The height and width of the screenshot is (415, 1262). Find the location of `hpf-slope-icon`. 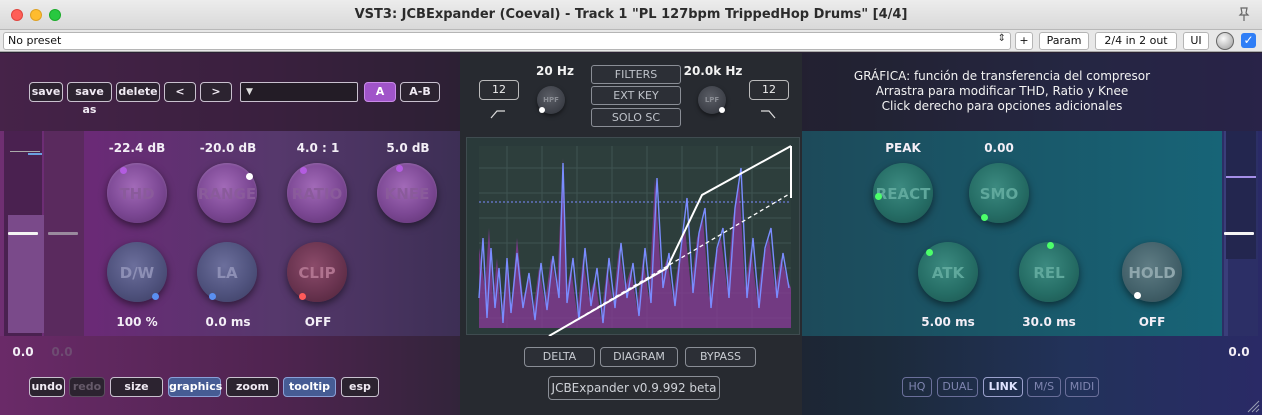

hpf-slope-icon is located at coordinates (497, 114).